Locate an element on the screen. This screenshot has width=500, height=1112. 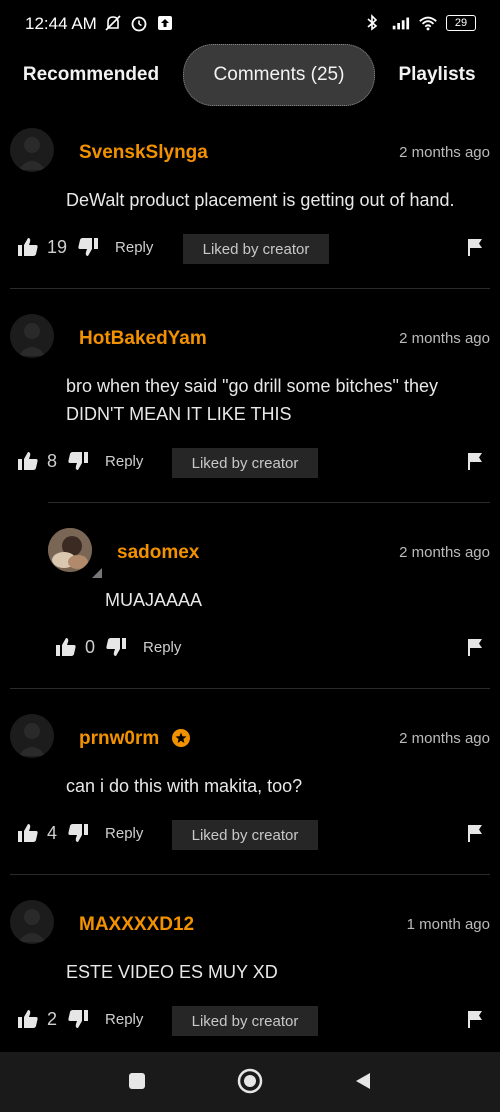
comment-actions: 8 Reply is located at coordinates (80, 461).